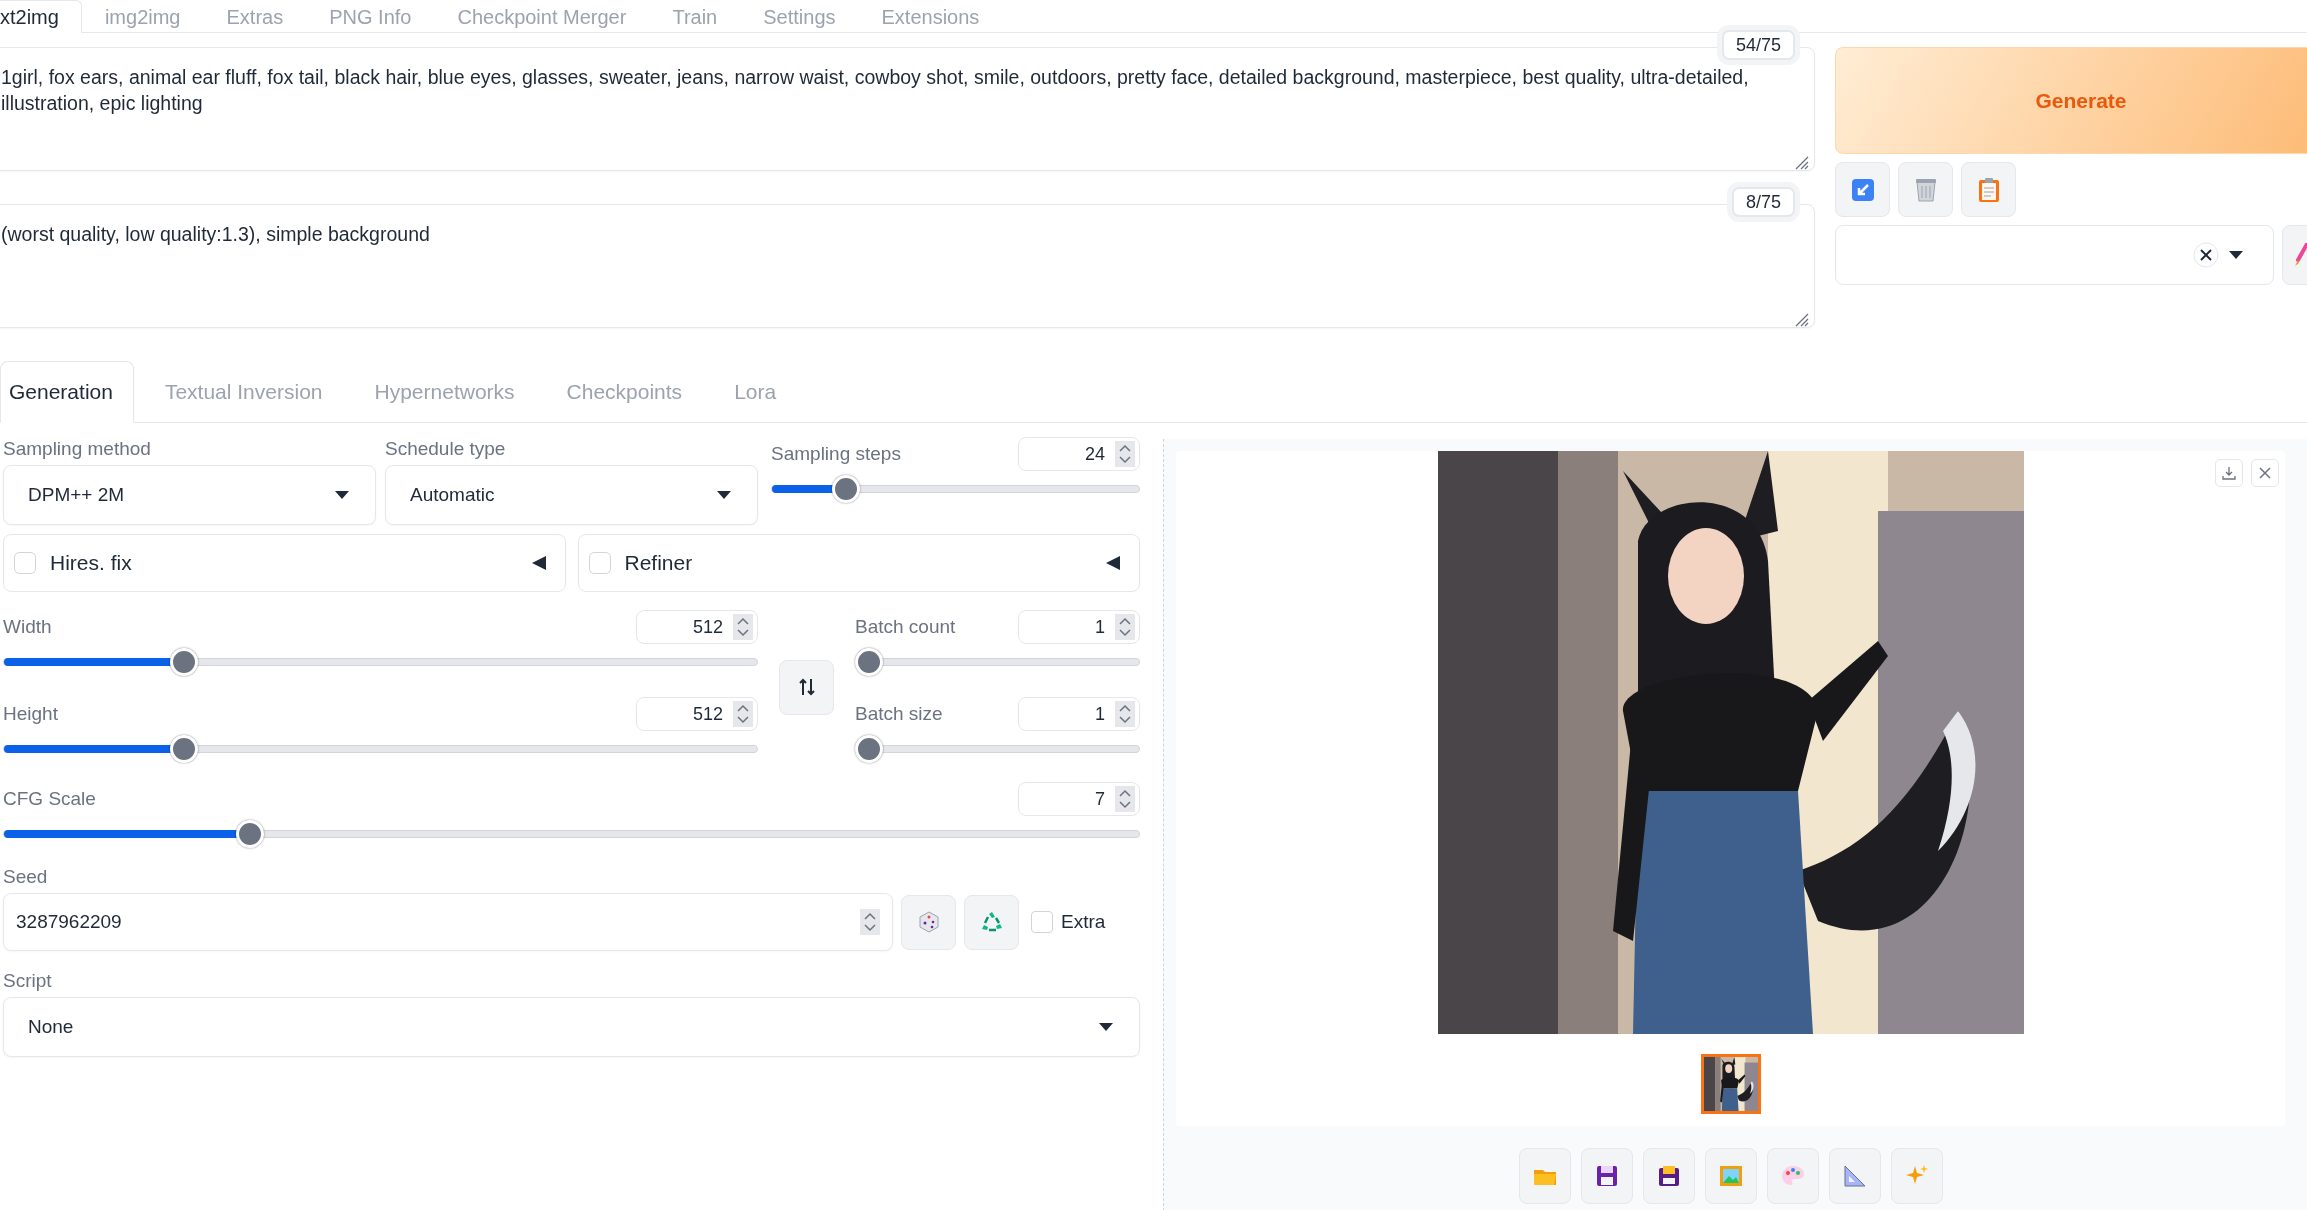  I want to click on close-icon, so click(2265, 473).